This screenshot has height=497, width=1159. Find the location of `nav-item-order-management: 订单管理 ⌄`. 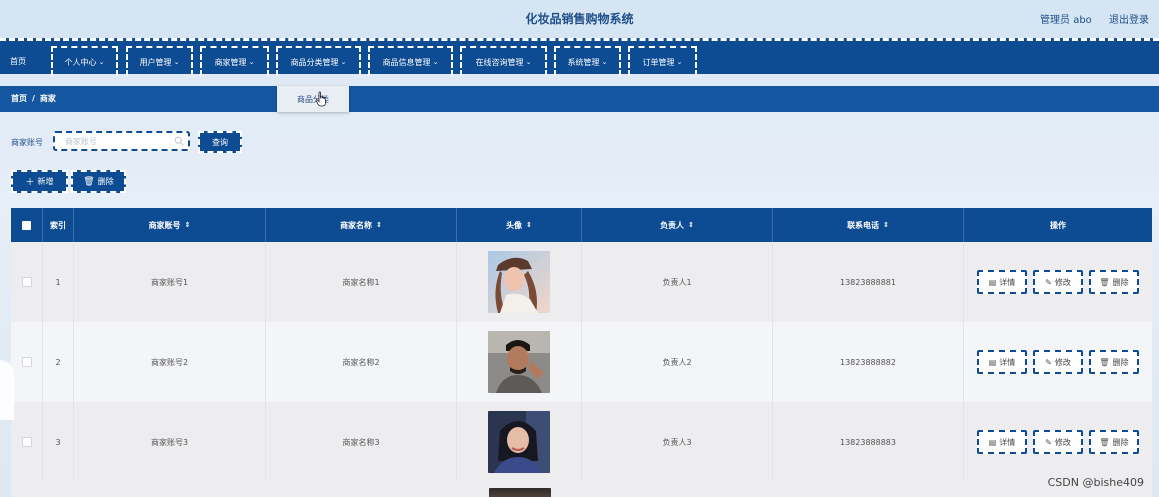

nav-item-order-management: 订单管理 ⌄ is located at coordinates (662, 61).